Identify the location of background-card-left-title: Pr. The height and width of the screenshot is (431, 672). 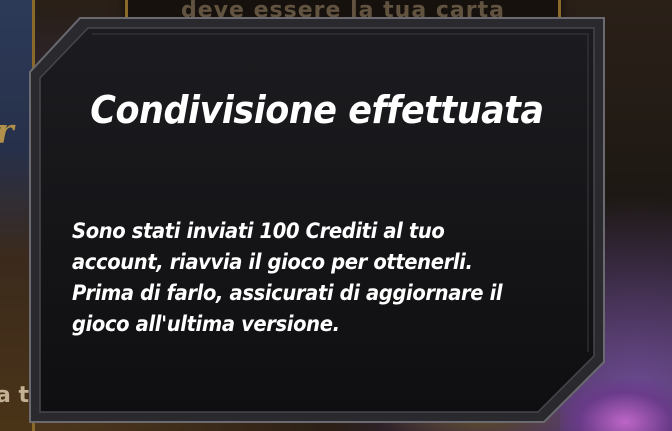
(6, 132).